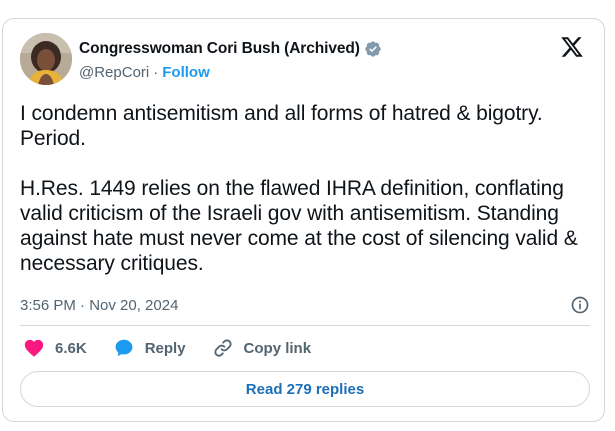 The height and width of the screenshot is (431, 615). What do you see at coordinates (219, 49) in the screenshot?
I see `author-display-name: Congresswoman Cori Bush (Archived)` at bounding box center [219, 49].